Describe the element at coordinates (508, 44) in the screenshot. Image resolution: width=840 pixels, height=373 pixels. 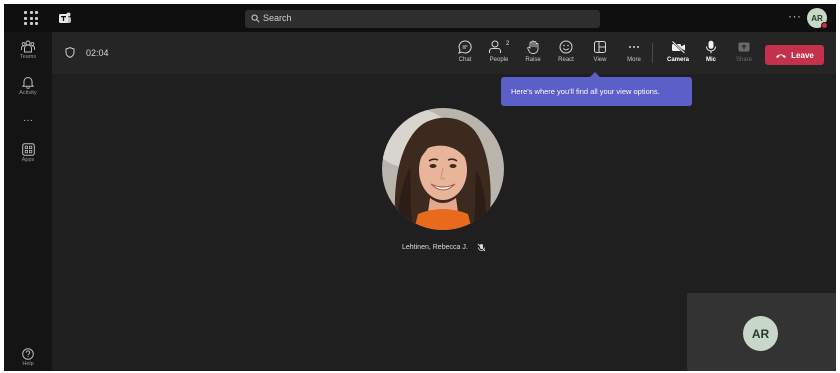
I see `people-count-badge: 2` at that location.